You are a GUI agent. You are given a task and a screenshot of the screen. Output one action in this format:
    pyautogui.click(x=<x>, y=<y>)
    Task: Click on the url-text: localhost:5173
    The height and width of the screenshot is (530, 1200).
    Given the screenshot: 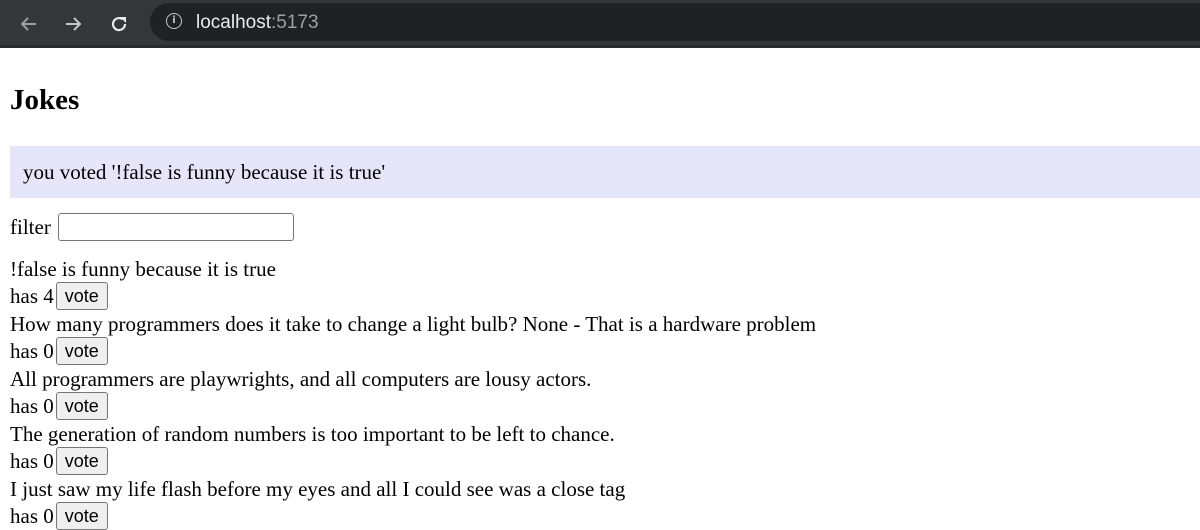 What is the action you would take?
    pyautogui.click(x=257, y=23)
    